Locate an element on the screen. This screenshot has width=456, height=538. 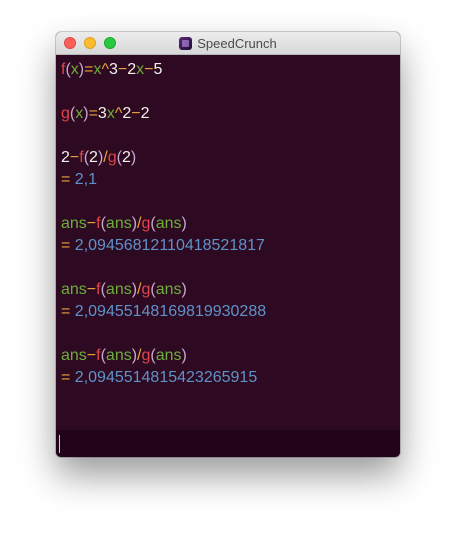
text-cursor is located at coordinates (59, 444).